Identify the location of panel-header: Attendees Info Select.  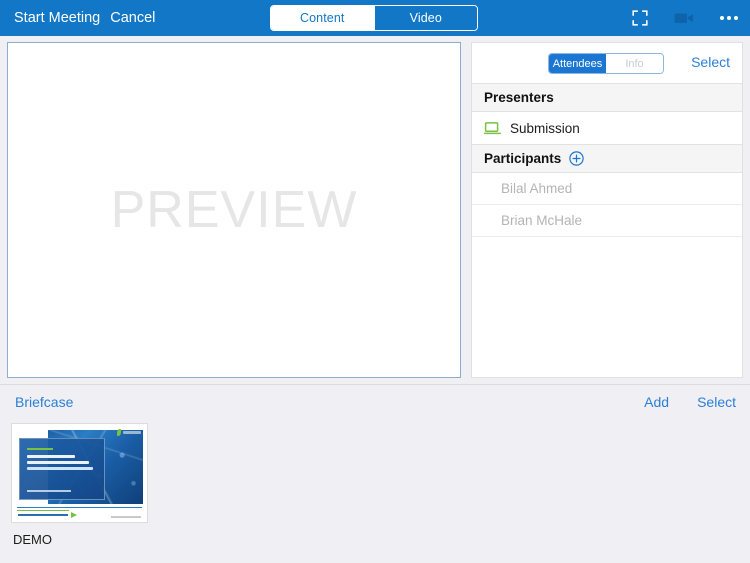
(607, 63).